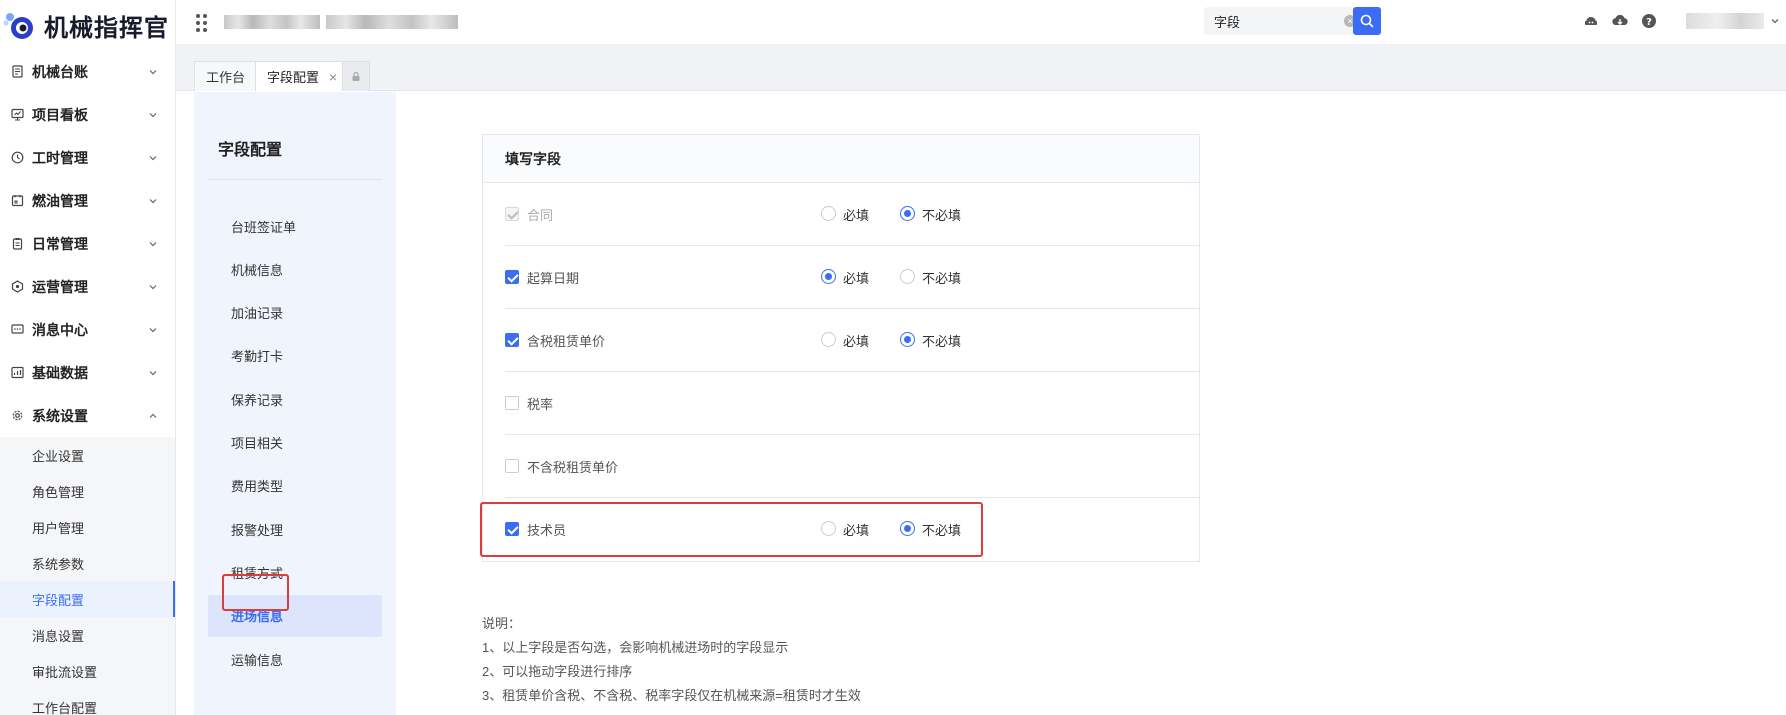 This screenshot has width=1786, height=715. Describe the element at coordinates (1591, 21) in the screenshot. I see `customer-service-icon` at that location.